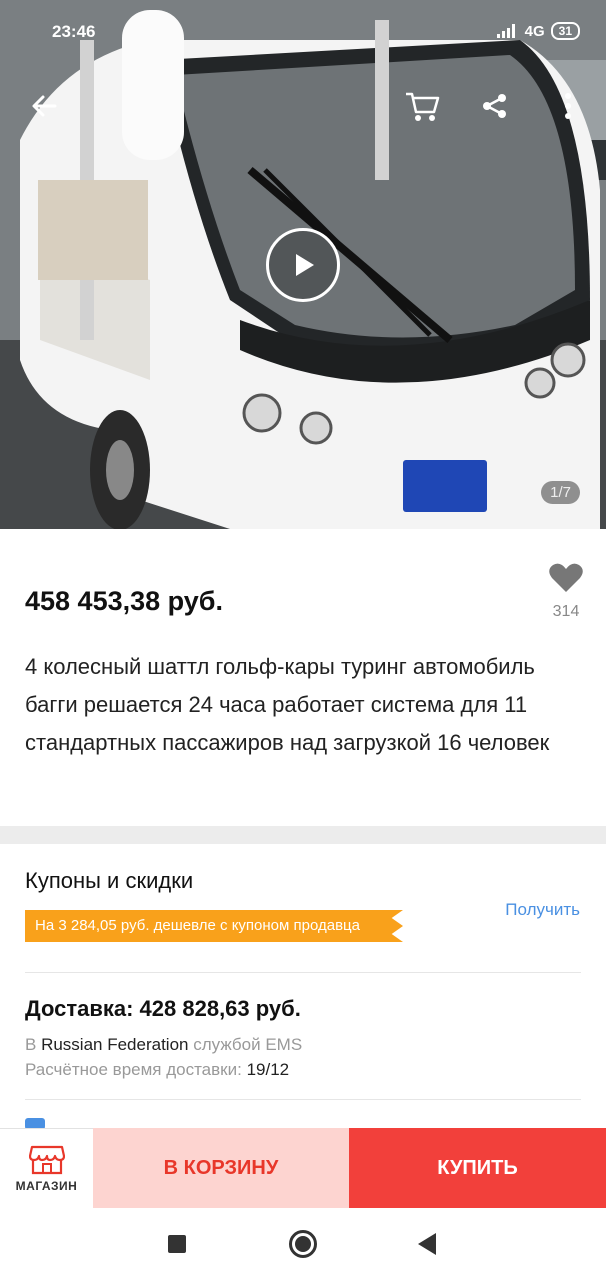  Describe the element at coordinates (566, 611) in the screenshot. I see `wishlist-count: 314` at that location.